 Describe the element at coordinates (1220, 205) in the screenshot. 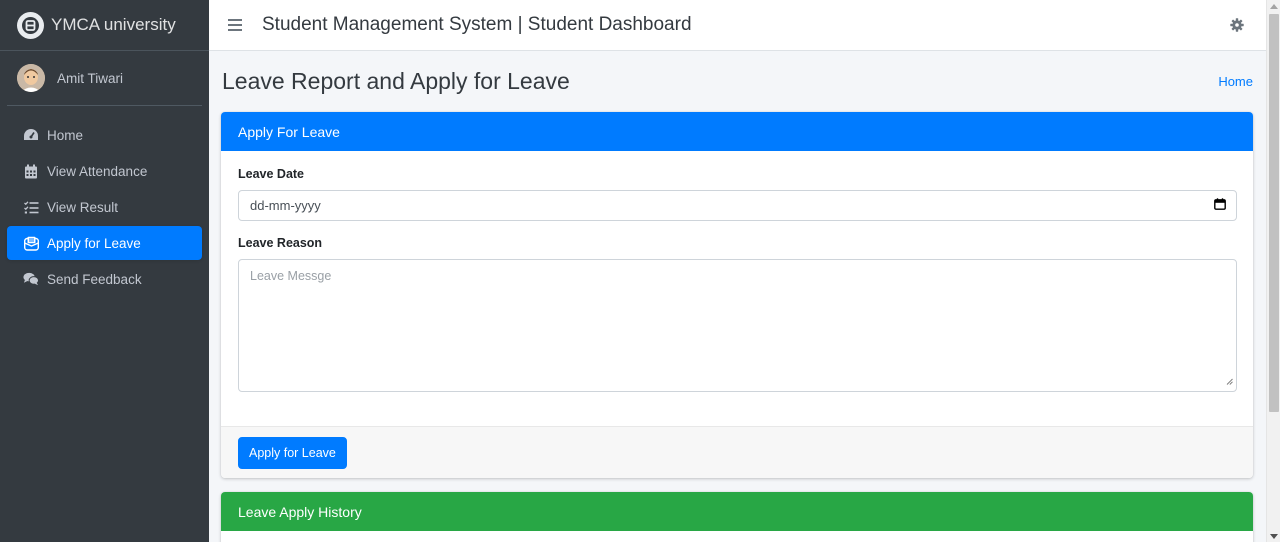

I see `calendar-picker-icon` at that location.